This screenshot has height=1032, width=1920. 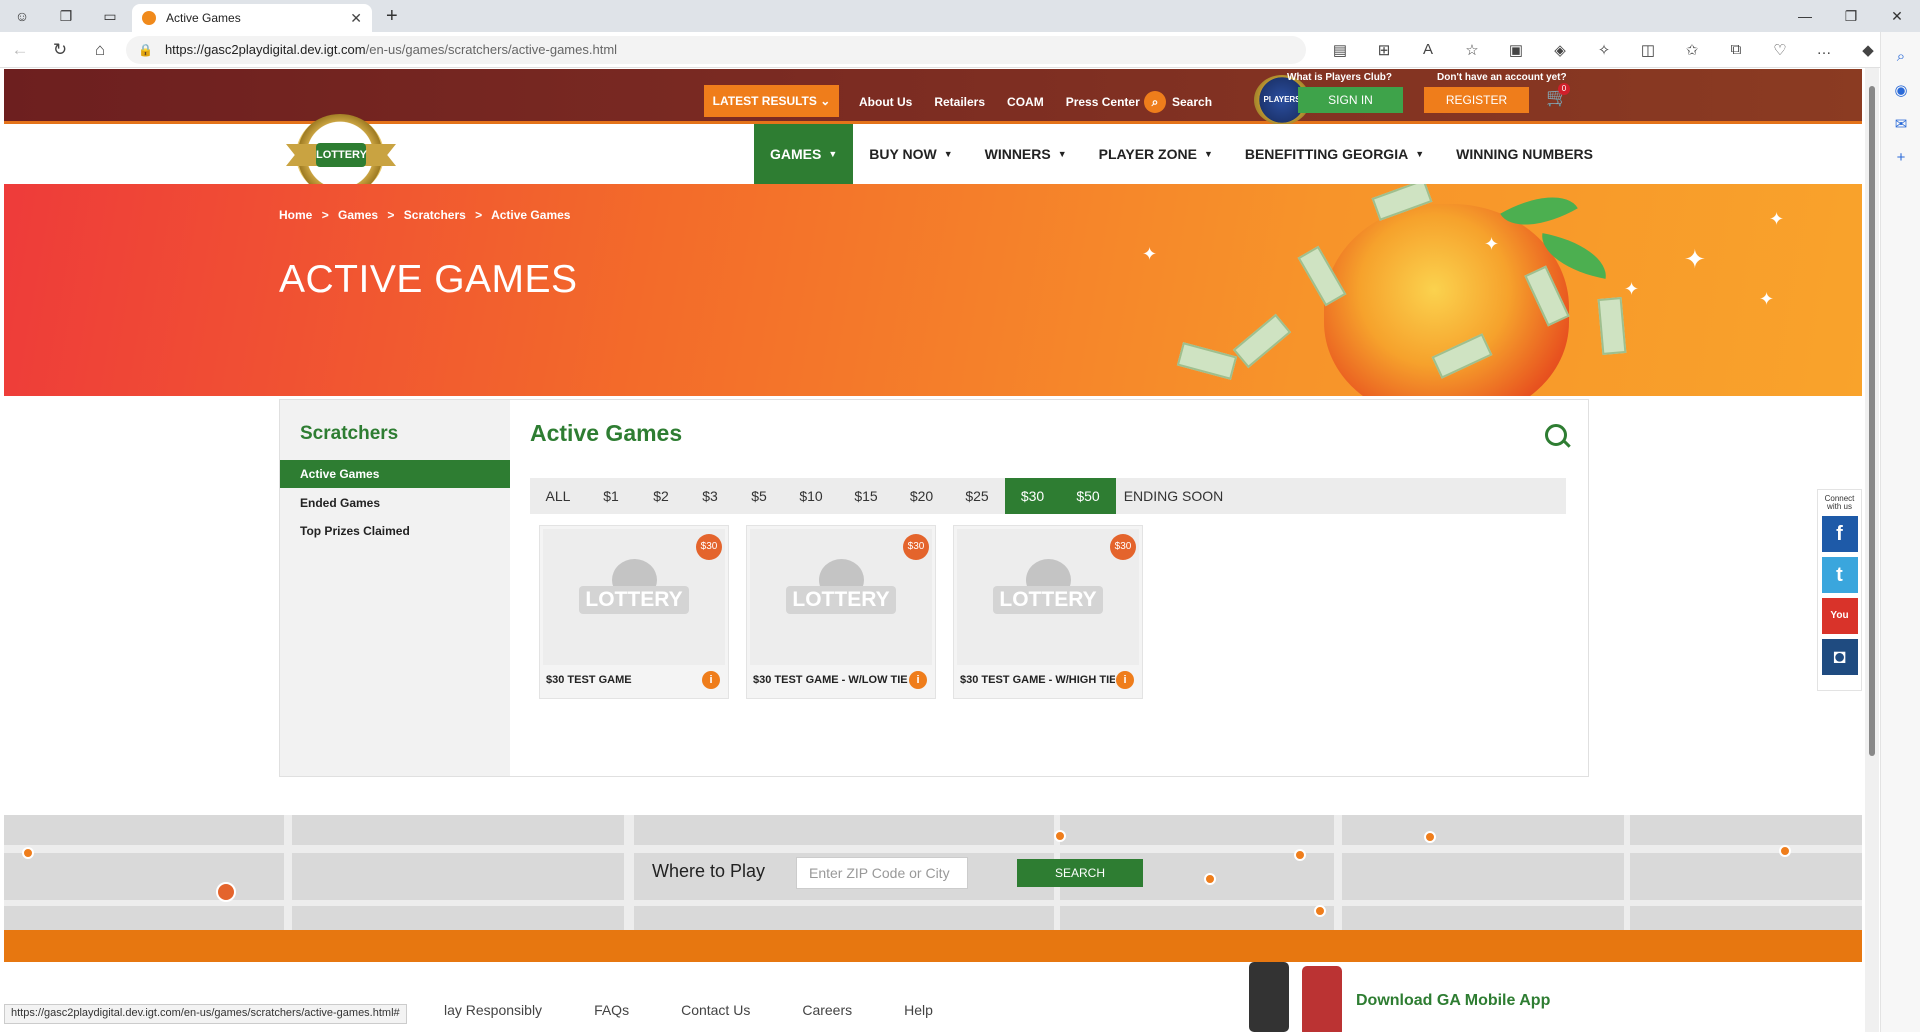 I want to click on profile-icon: ☺, so click(x=22, y=16).